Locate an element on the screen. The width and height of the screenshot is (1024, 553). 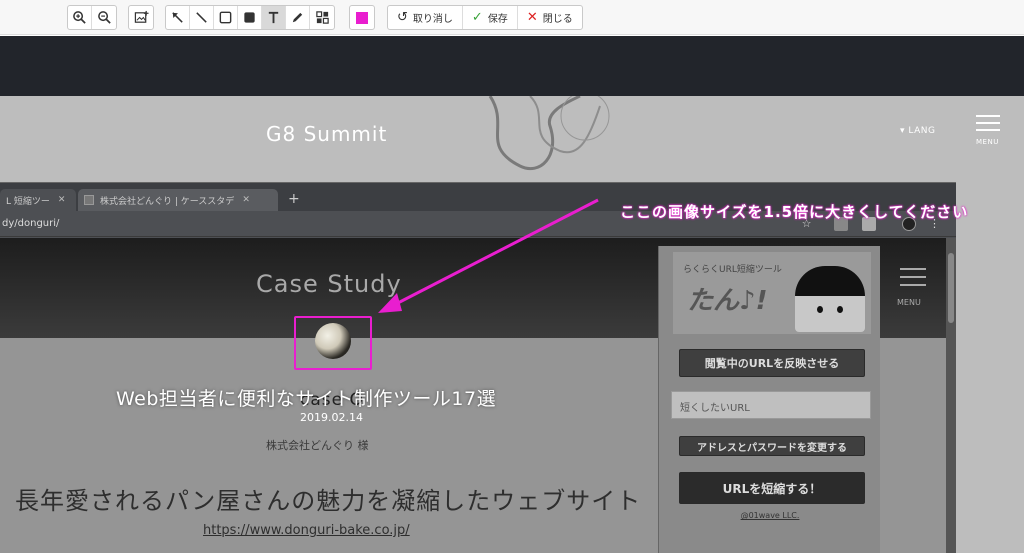
post-date: 2019.02.14 is located at coordinates (331, 417).